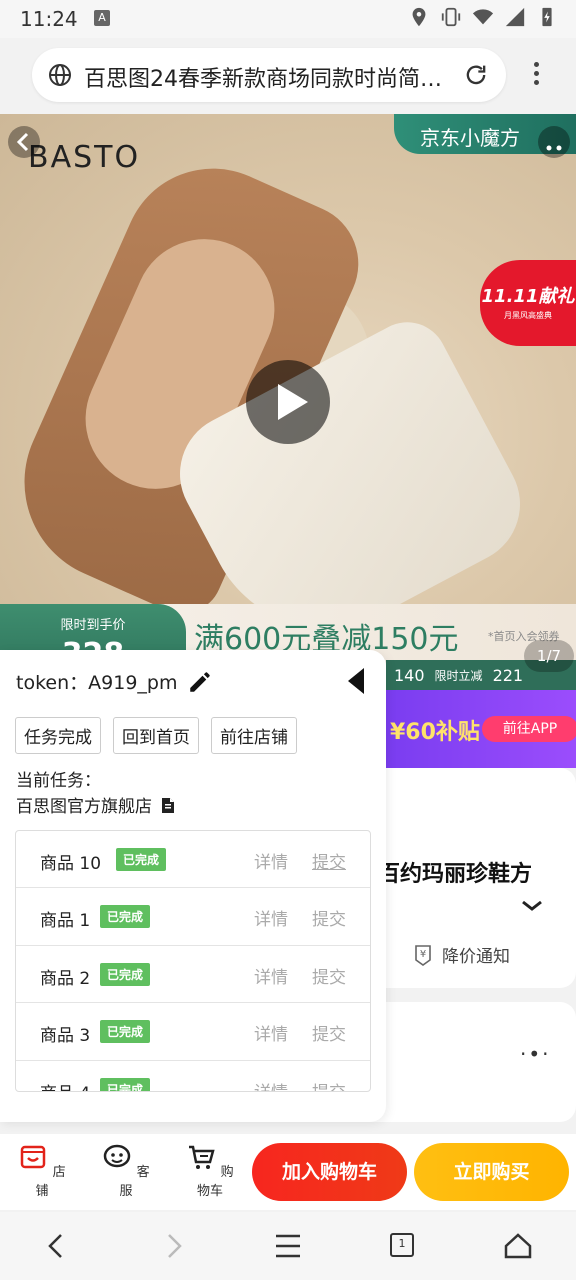 The width and height of the screenshot is (576, 1280). Describe the element at coordinates (529, 729) in the screenshot. I see `open-app-button: 前往APP` at that location.